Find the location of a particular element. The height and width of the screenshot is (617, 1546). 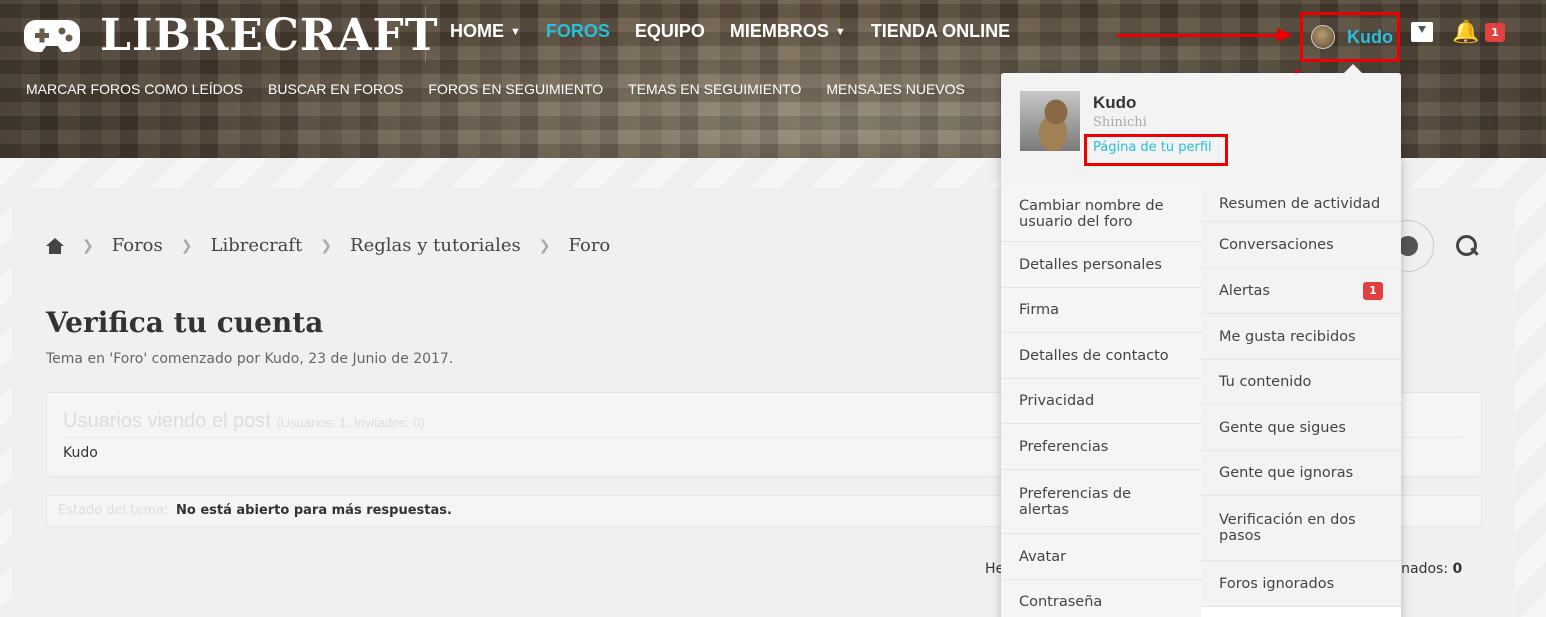

menu-item-two-step-verification: Verificación en dos pasos is located at coordinates (1301, 528).